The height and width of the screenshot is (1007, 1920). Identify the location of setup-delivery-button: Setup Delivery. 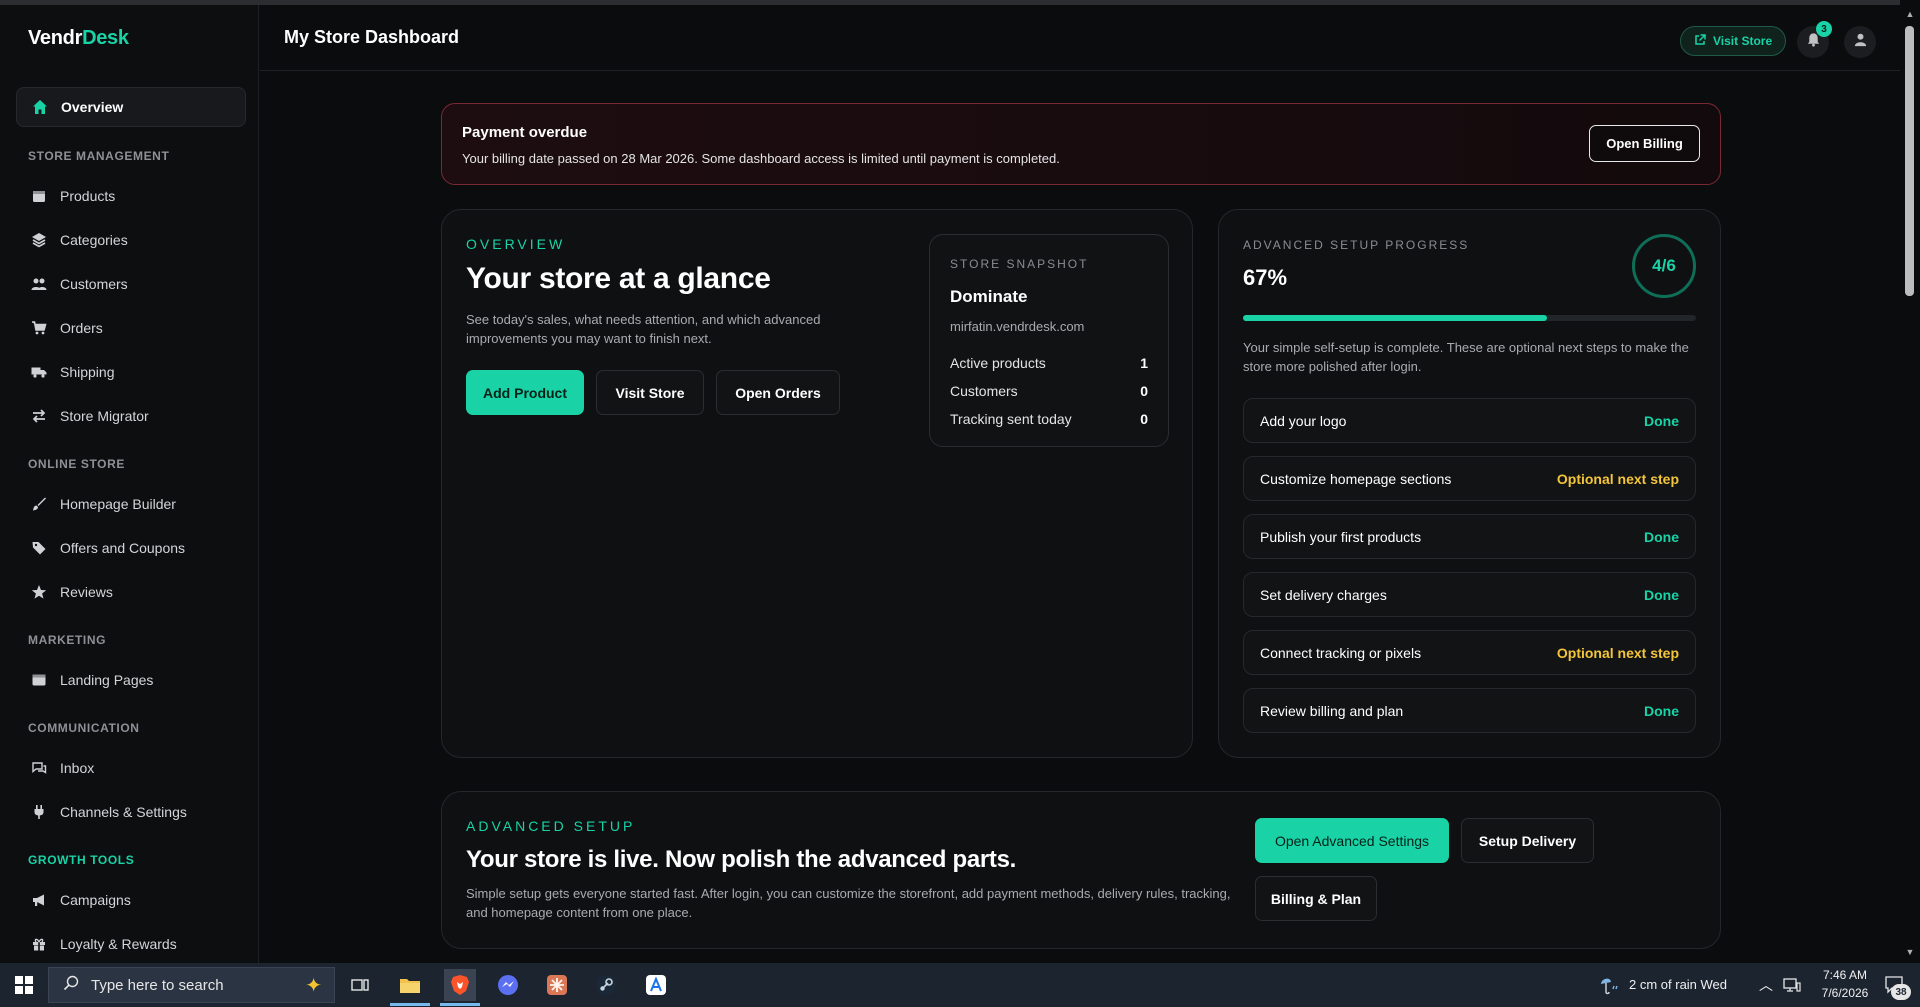
(1527, 840).